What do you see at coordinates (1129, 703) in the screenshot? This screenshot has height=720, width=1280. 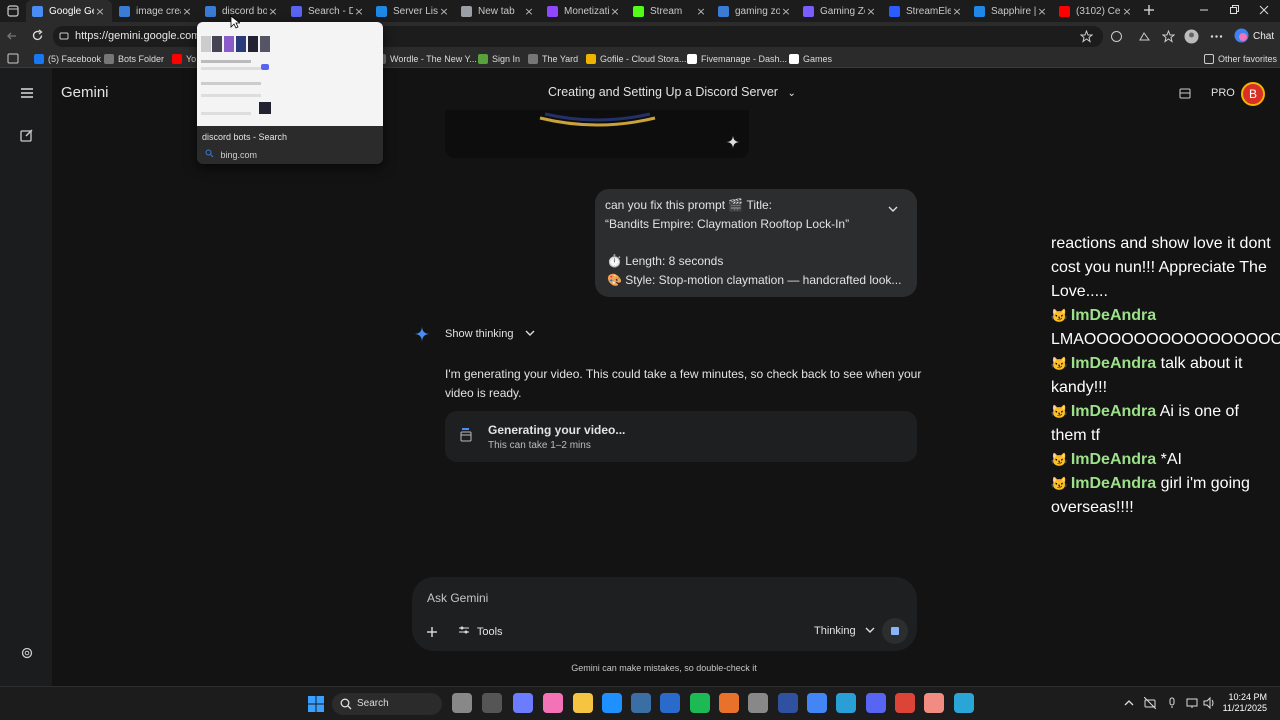 I see `show-hidden-icons-chevron-icon` at bounding box center [1129, 703].